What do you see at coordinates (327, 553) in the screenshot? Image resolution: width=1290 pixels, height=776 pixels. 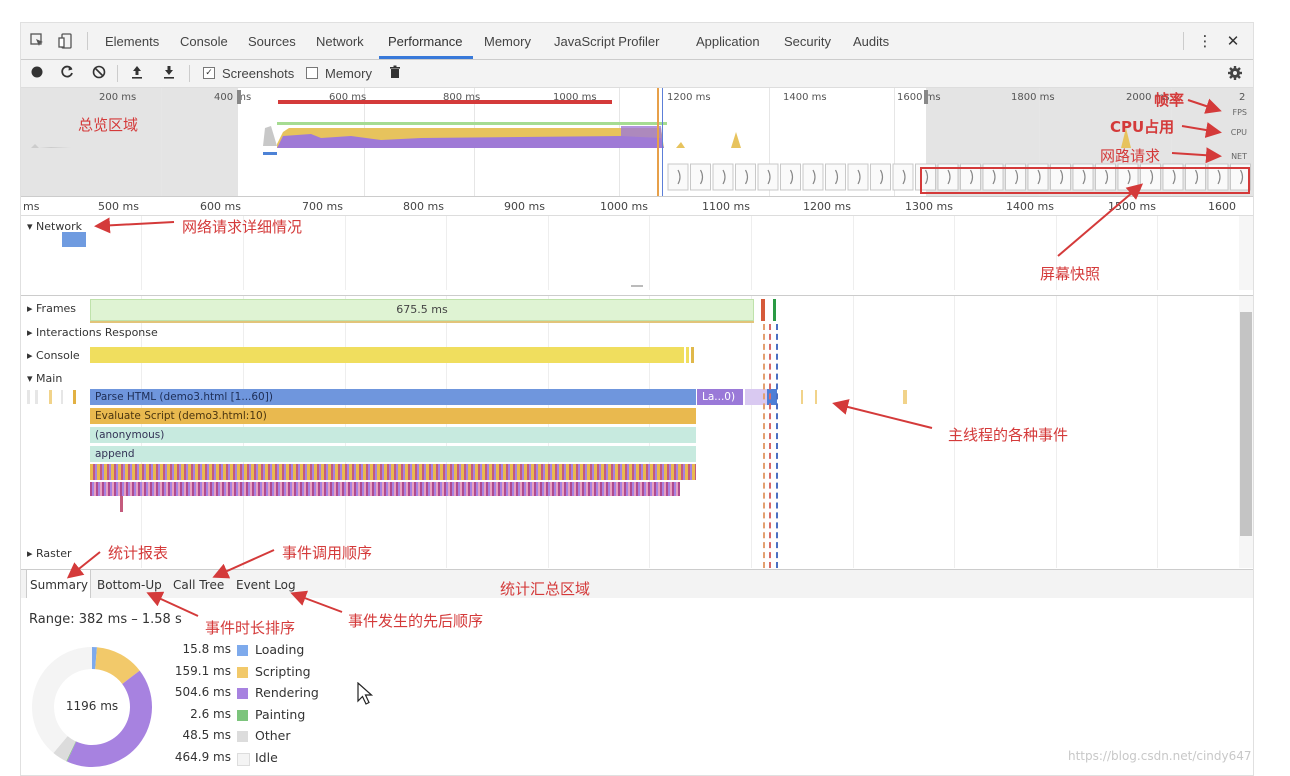 I see `annotation-call-order: 事件调用顺序` at bounding box center [327, 553].